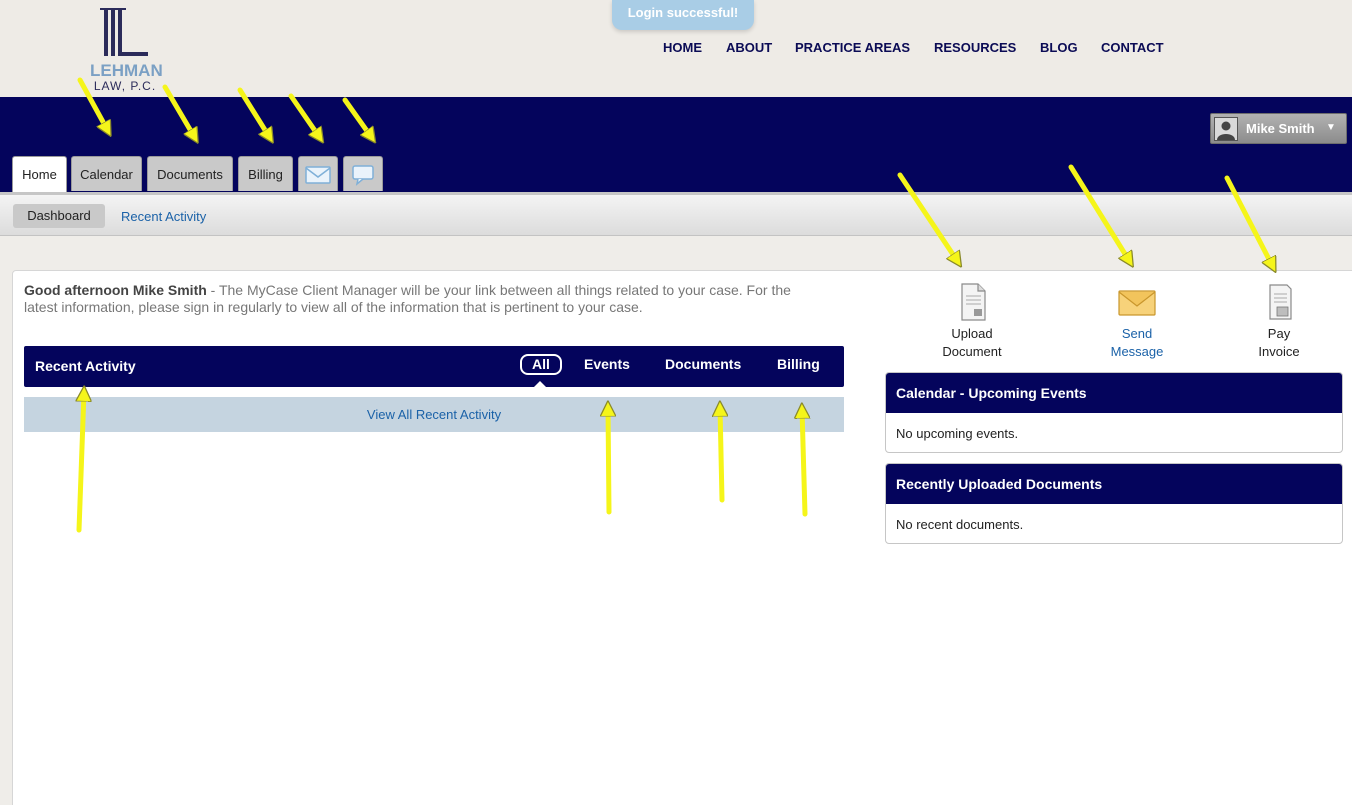  I want to click on view-all-recent-activity-link: View All Recent Activity, so click(434, 414).